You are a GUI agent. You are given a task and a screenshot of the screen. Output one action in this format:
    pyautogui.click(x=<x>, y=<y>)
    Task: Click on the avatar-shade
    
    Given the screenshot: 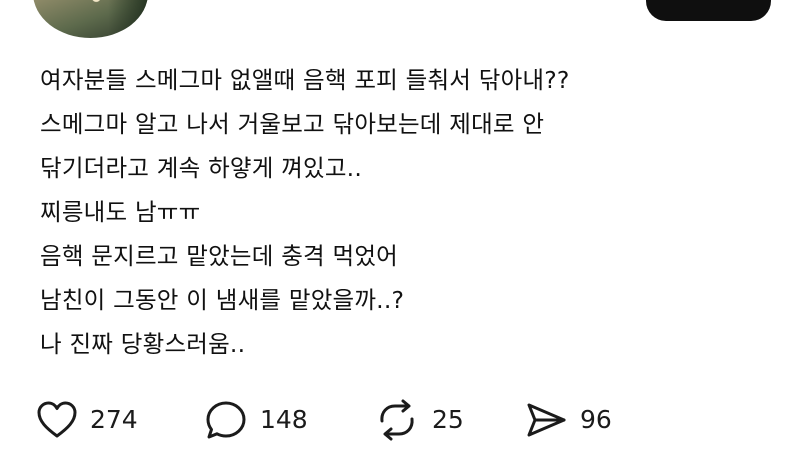 What is the action you would take?
    pyautogui.click(x=127, y=19)
    